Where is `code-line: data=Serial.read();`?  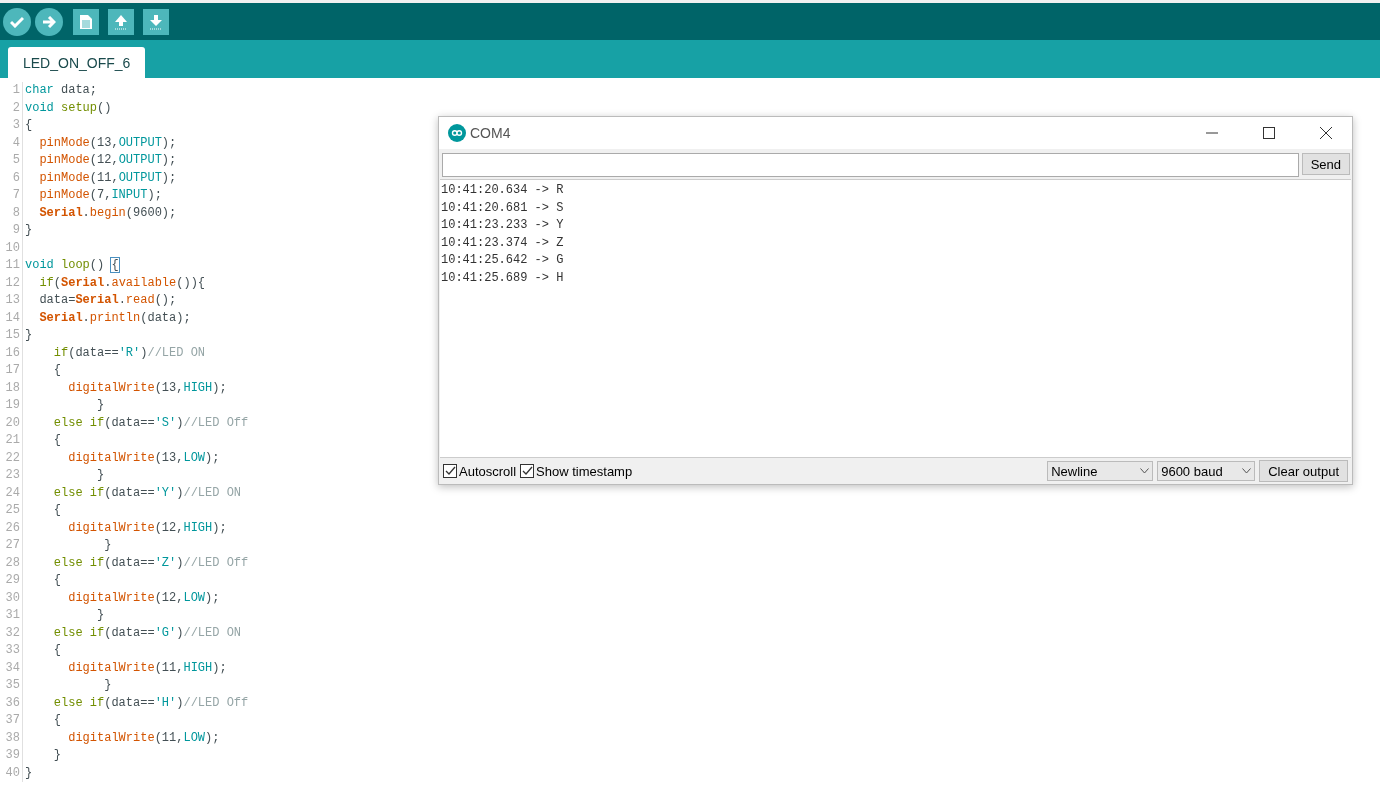 code-line: data=Serial.read(); is located at coordinates (107, 300).